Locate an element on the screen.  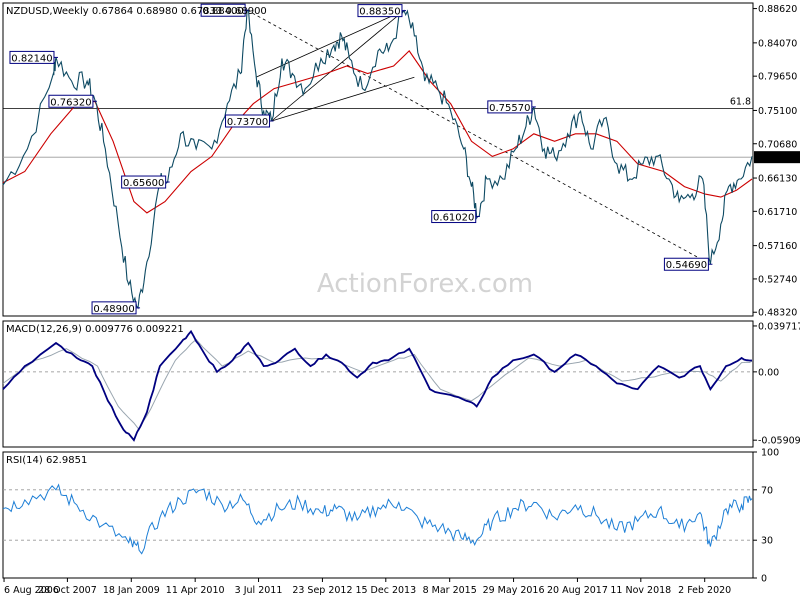
x-tick-label: 29 May 2016 is located at coordinates (514, 590).